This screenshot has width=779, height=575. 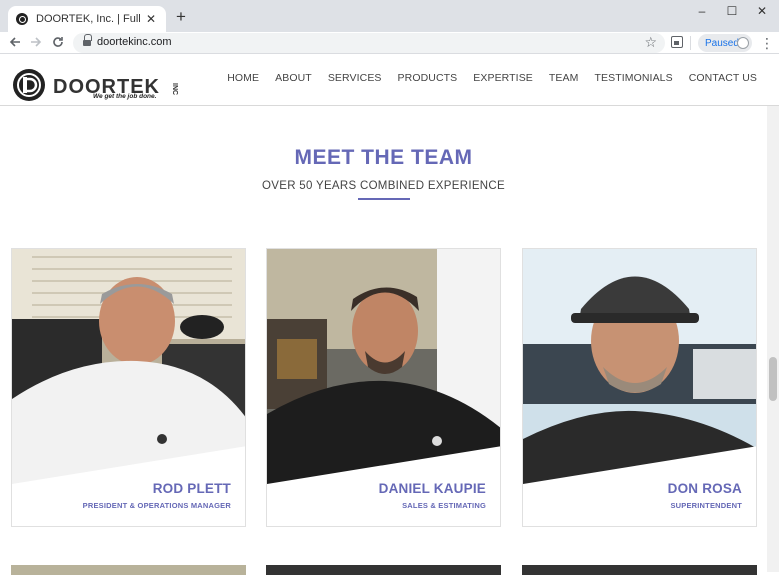 What do you see at coordinates (444, 505) in the screenshot?
I see `member-role: SALES & ESTIMATING` at bounding box center [444, 505].